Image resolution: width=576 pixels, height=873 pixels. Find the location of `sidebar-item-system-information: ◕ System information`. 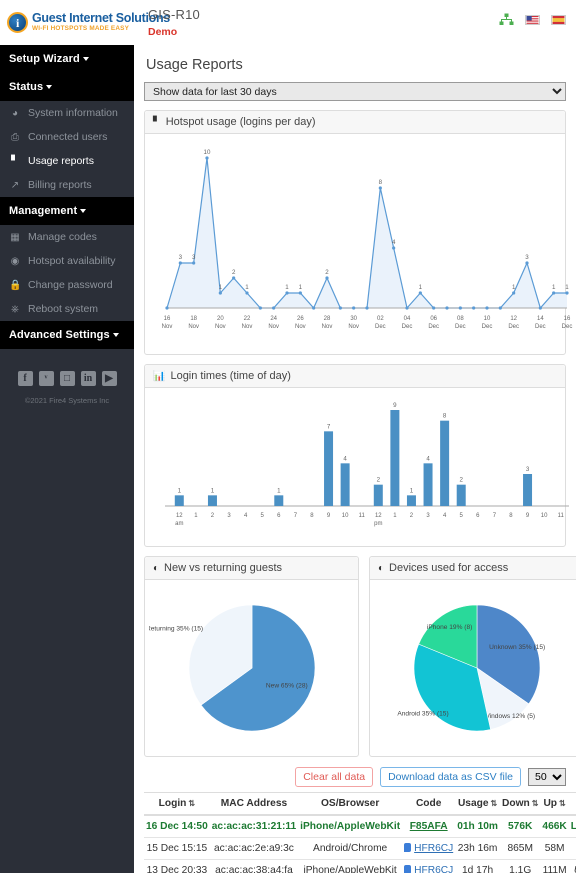

sidebar-item-system-information: ◕ System information is located at coordinates (67, 113).